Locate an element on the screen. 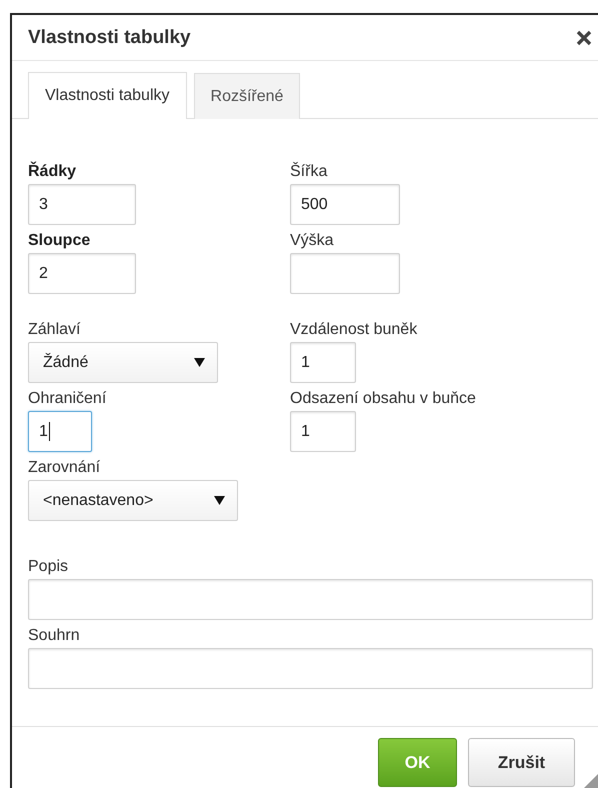  field-label: Popis is located at coordinates (49, 566).